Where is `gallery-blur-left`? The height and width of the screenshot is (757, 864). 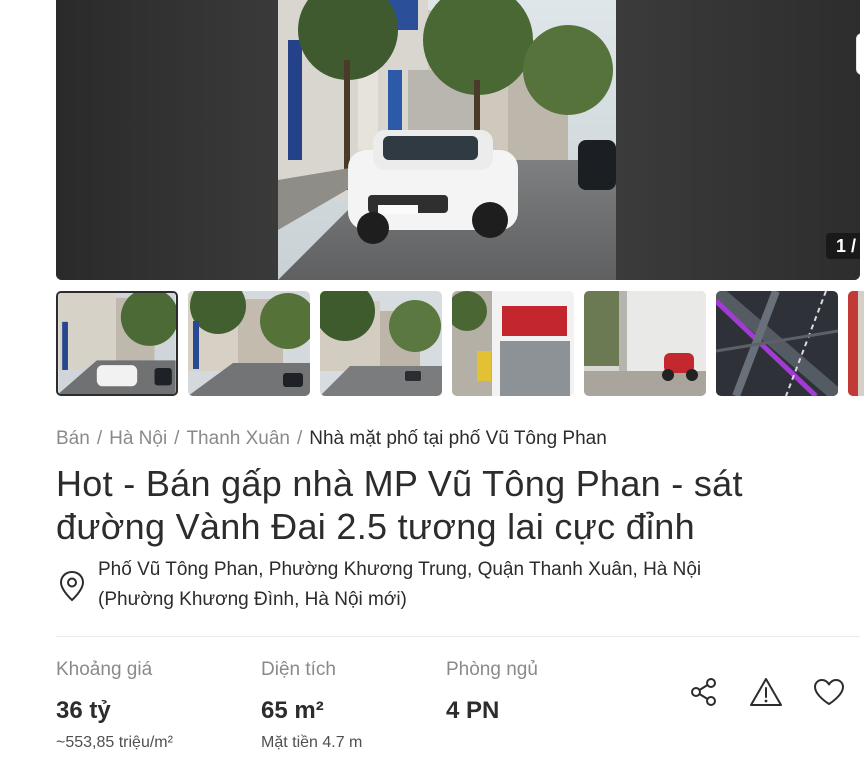 gallery-blur-left is located at coordinates (167, 140).